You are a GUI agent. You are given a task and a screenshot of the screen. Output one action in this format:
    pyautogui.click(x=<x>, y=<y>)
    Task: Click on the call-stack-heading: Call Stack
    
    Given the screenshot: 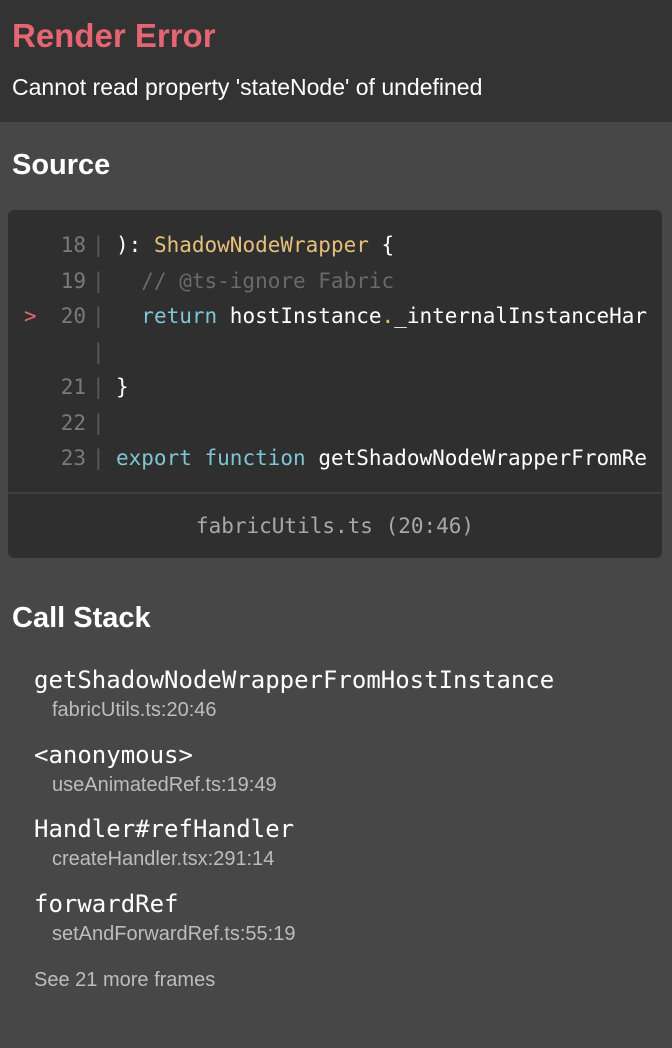 What is the action you would take?
    pyautogui.click(x=81, y=618)
    